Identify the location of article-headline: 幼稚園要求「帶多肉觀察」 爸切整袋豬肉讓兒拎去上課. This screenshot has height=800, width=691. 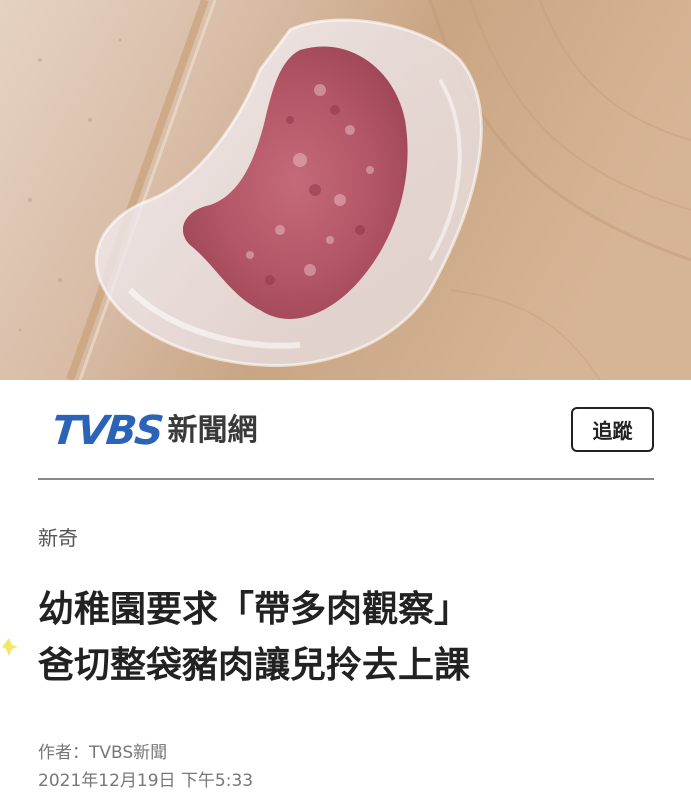
(348, 638).